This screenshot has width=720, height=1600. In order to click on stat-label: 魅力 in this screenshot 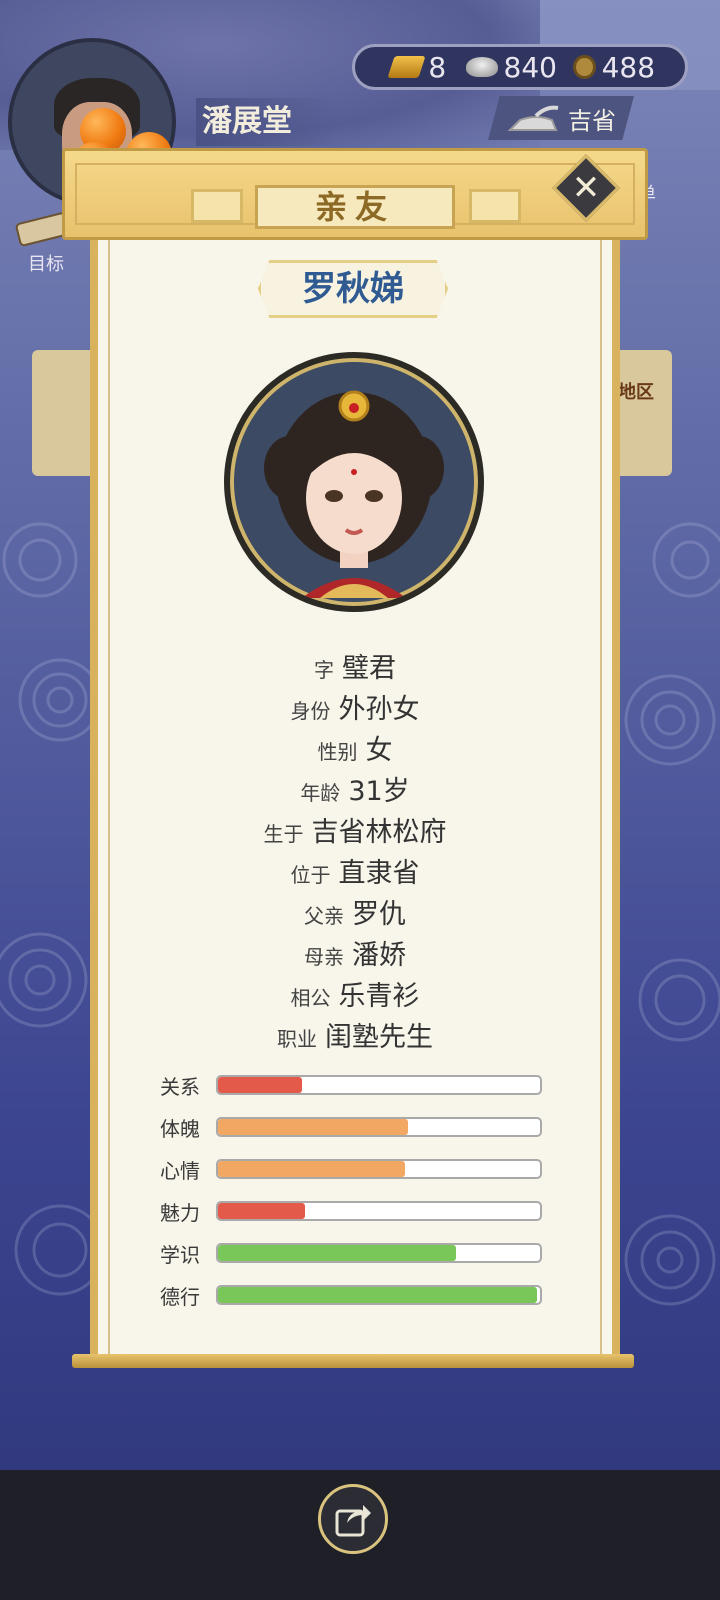, I will do `click(180, 1212)`.